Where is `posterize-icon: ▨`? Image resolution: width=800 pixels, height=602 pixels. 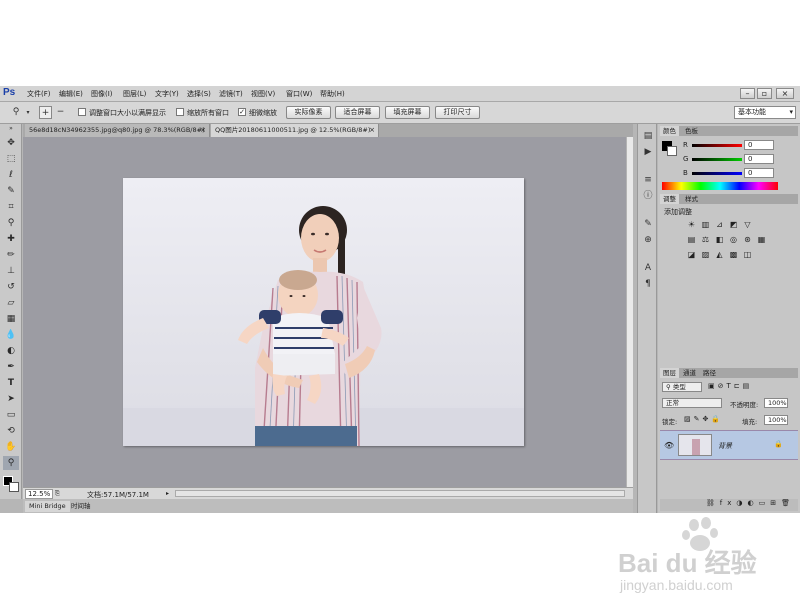
posterize-icon: ▨ is located at coordinates (705, 255).